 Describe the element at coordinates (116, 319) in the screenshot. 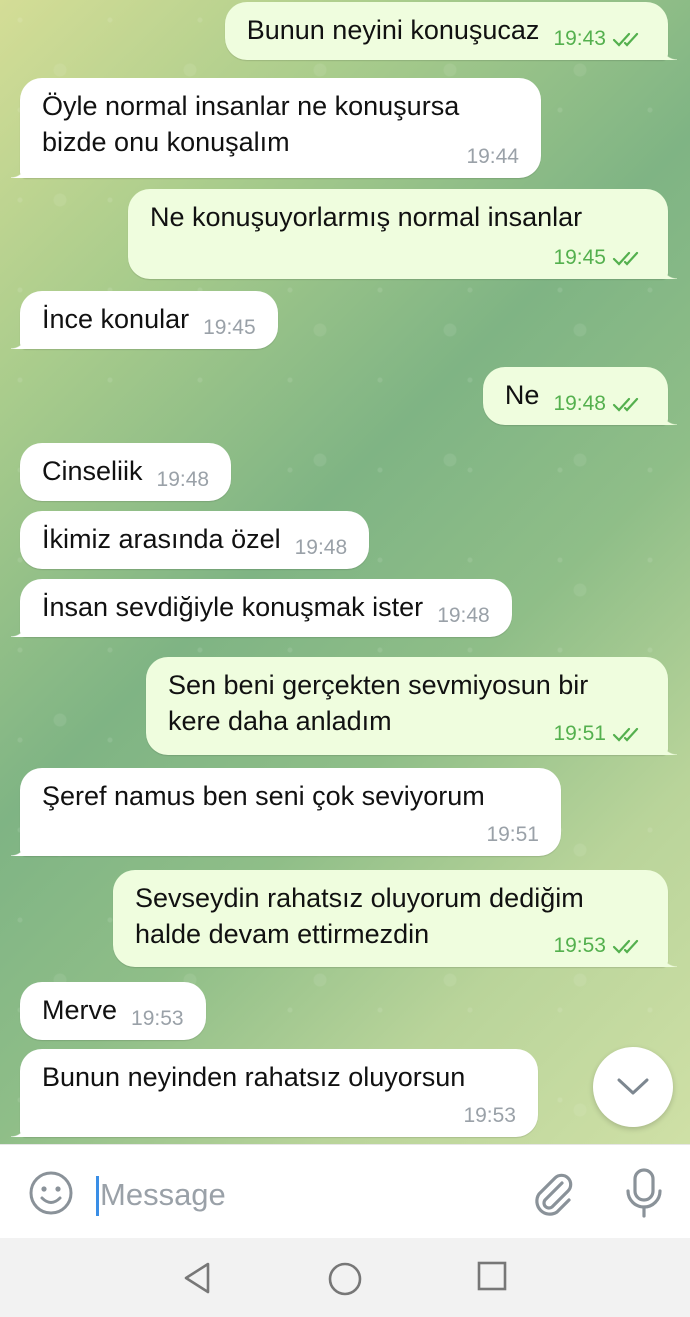

I see `message-text: İnce konular` at that location.